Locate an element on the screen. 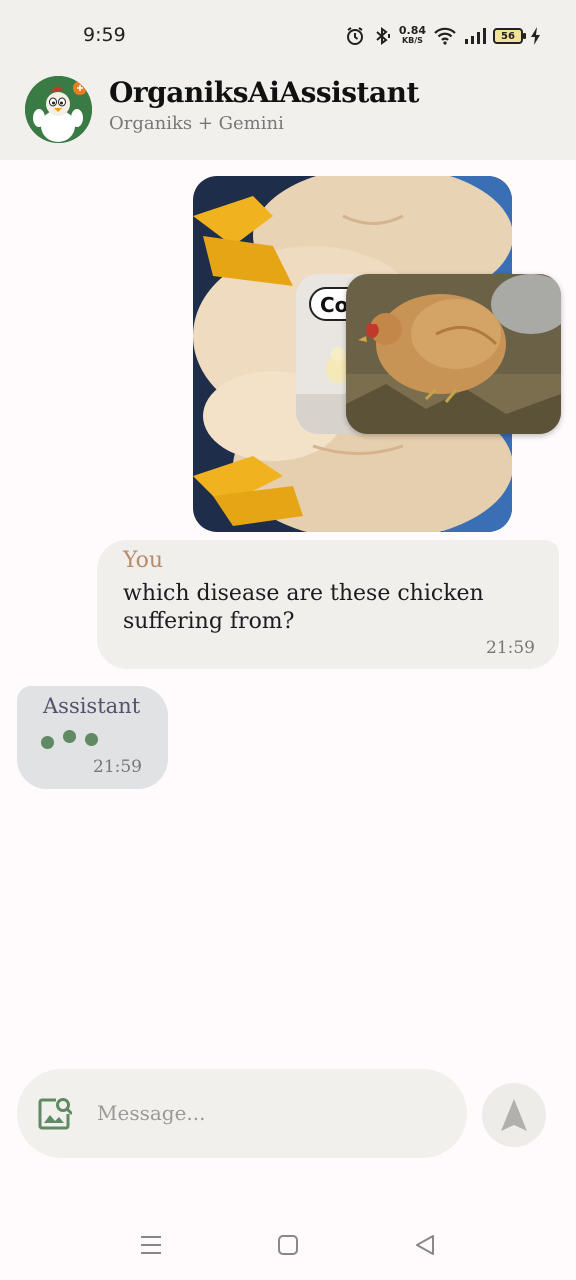  net-speed-value: 0.84 is located at coordinates (412, 30).